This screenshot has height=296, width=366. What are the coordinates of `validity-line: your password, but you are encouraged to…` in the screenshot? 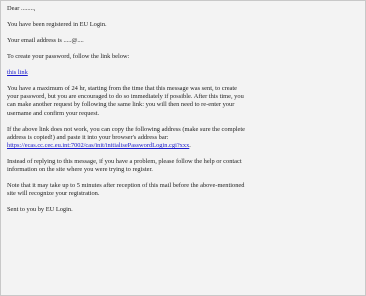 It's located at (125, 97).